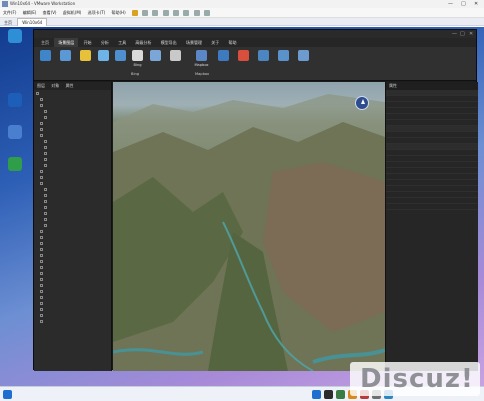  What do you see at coordinates (202, 74) in the screenshot?
I see `ribbon-secondary-label: Mapbox` at bounding box center [202, 74].